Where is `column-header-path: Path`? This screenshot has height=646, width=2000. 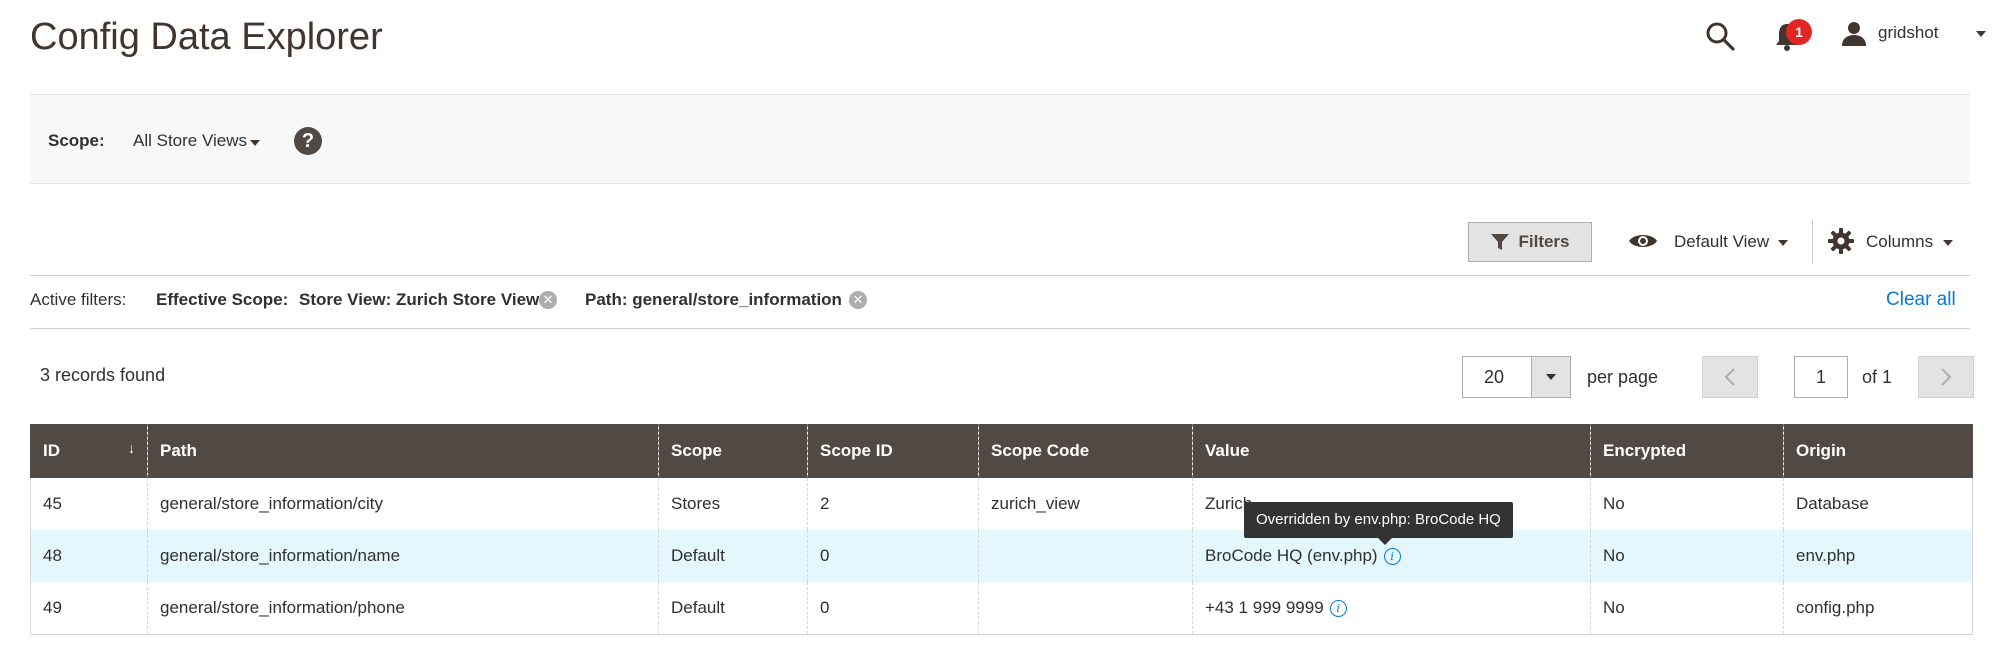
column-header-path: Path is located at coordinates (403, 451).